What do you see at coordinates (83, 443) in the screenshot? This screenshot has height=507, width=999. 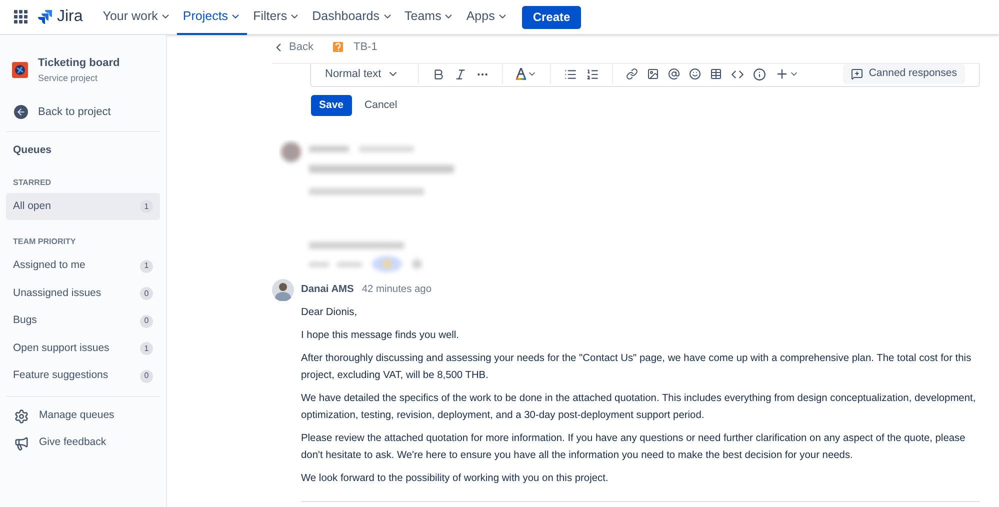 I see `sidebar-link: Give feedback` at bounding box center [83, 443].